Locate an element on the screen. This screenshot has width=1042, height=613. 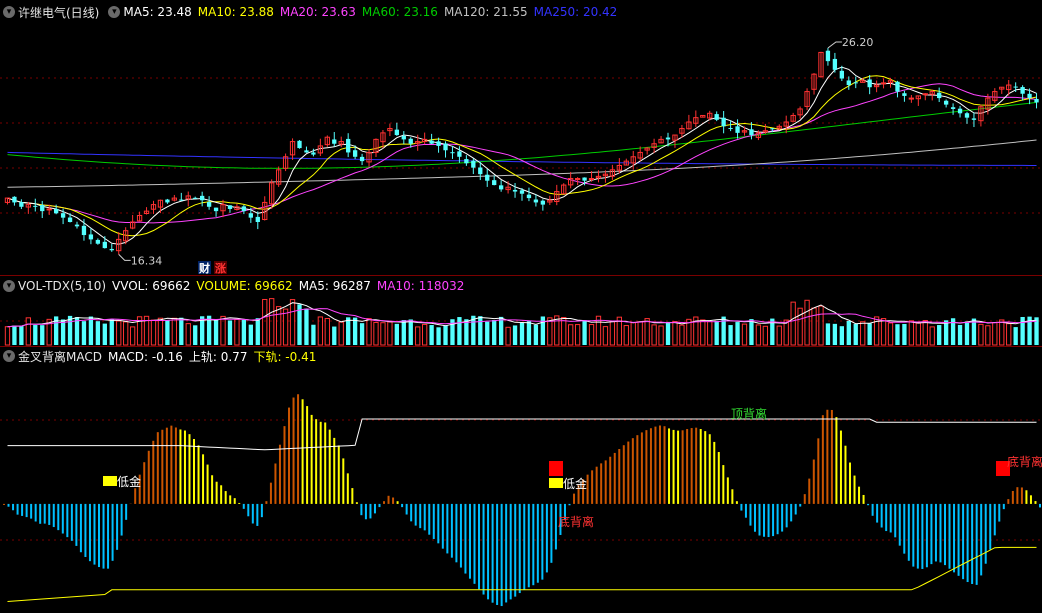
low-marker-arrow is located at coordinates (124, 257).